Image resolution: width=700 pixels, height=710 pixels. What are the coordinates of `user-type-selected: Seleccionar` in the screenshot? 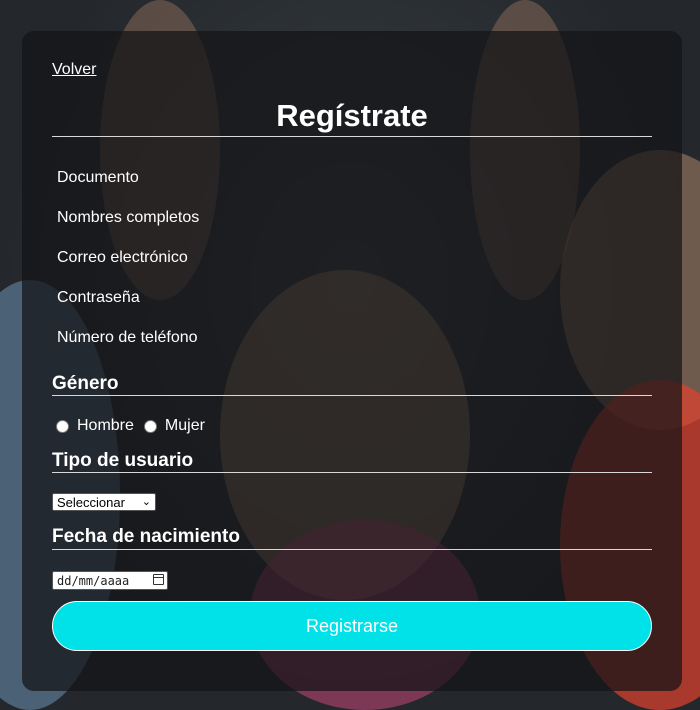 It's located at (91, 502).